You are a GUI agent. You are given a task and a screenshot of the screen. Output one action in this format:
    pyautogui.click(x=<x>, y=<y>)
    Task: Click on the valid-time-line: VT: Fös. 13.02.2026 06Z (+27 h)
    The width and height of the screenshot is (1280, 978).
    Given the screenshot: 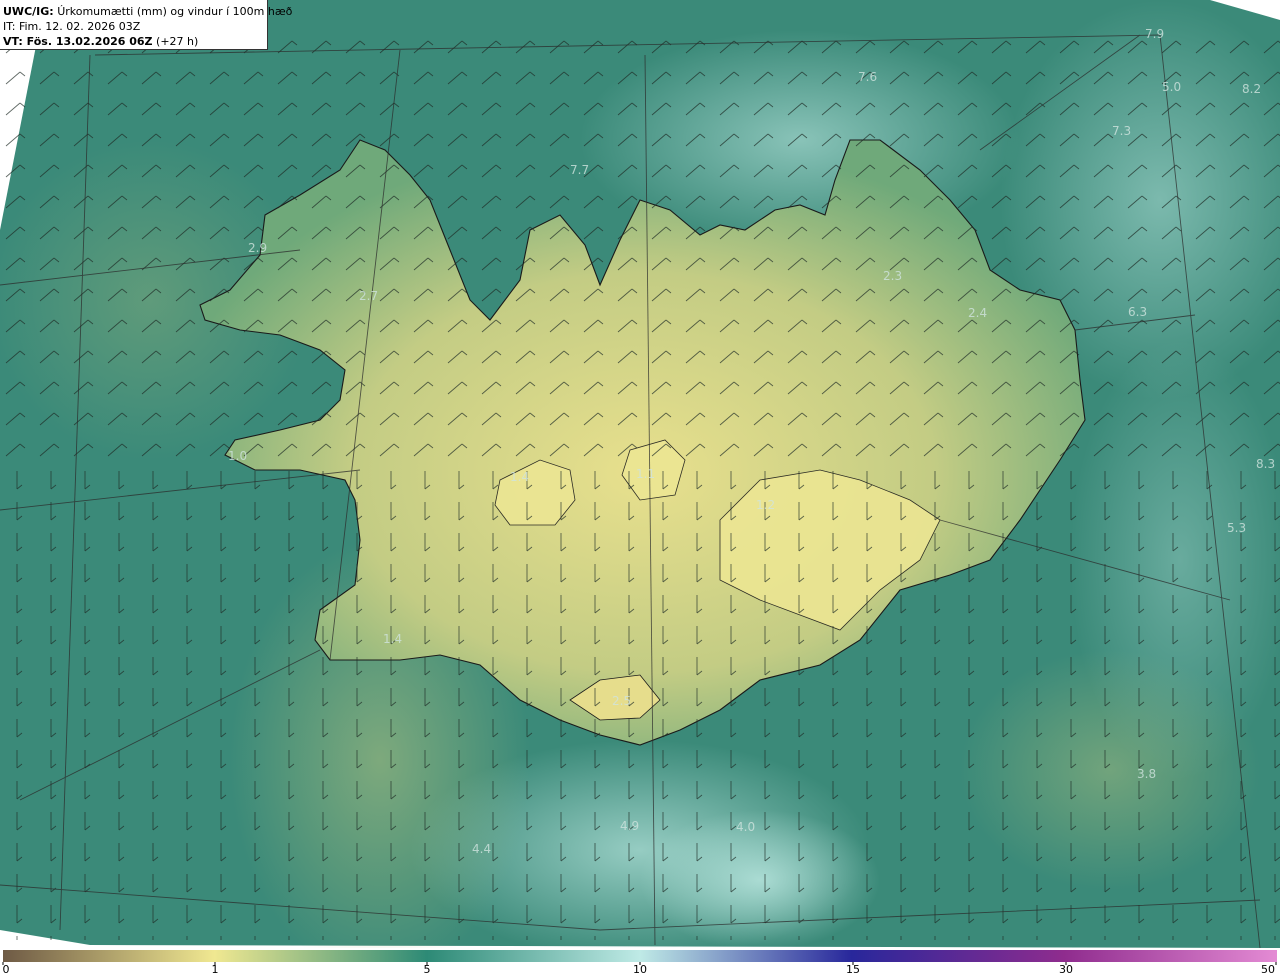 What is the action you would take?
    pyautogui.click(x=135, y=41)
    